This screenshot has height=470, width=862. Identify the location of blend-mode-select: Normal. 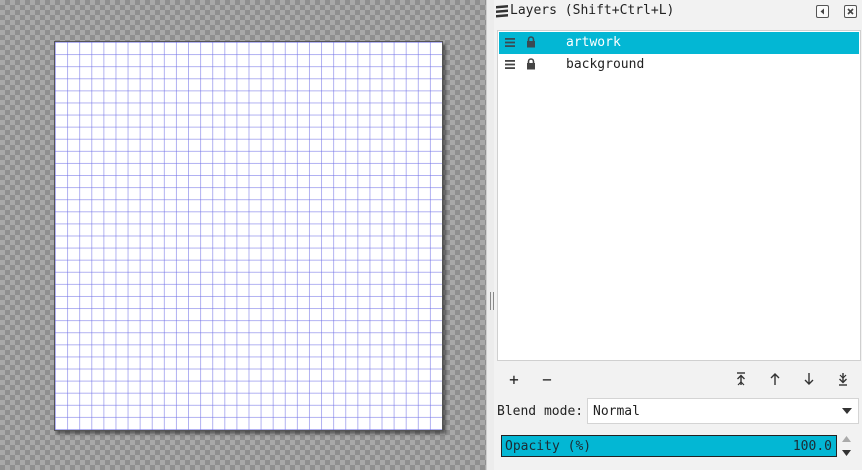
(723, 411).